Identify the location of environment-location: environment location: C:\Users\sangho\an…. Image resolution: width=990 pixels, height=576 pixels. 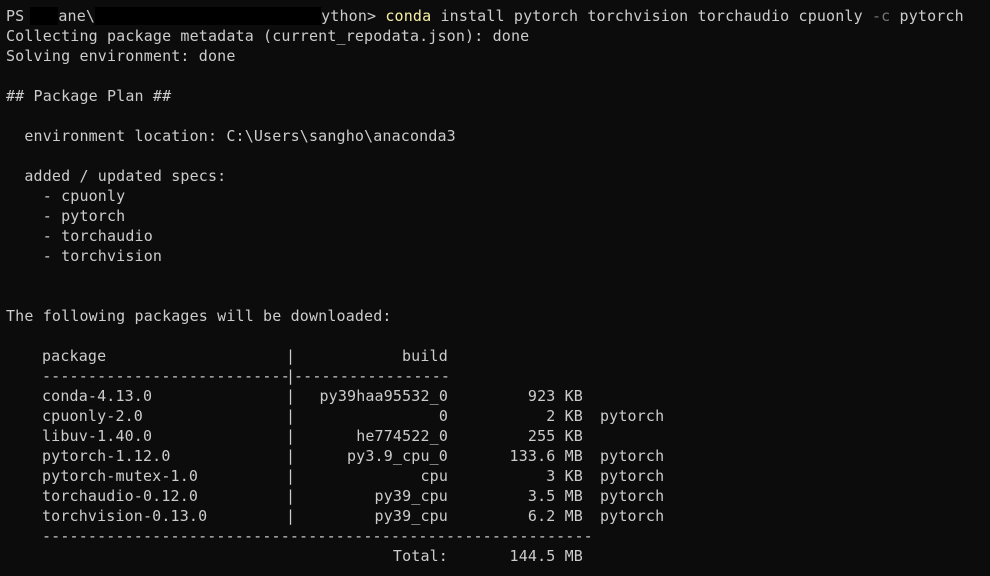
(231, 136).